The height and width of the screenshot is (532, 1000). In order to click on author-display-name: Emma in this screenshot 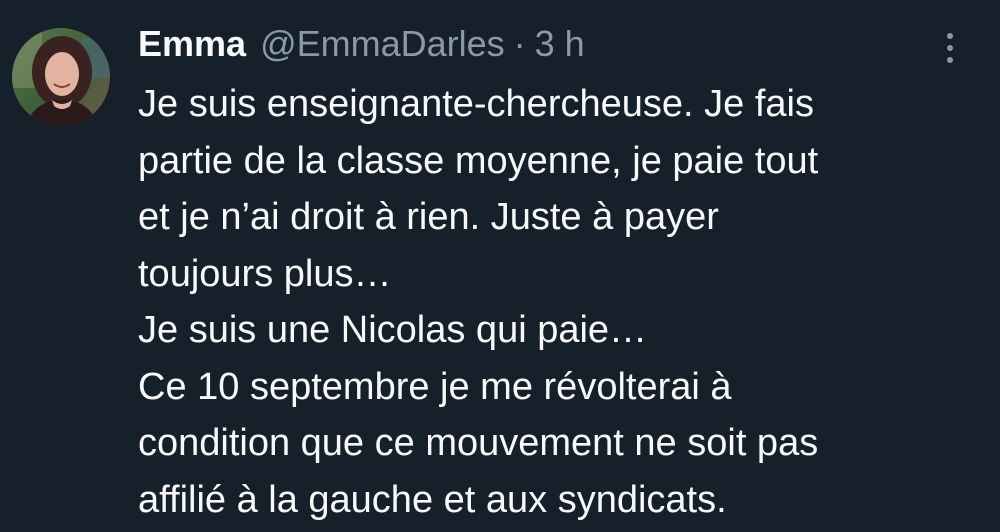, I will do `click(192, 44)`.